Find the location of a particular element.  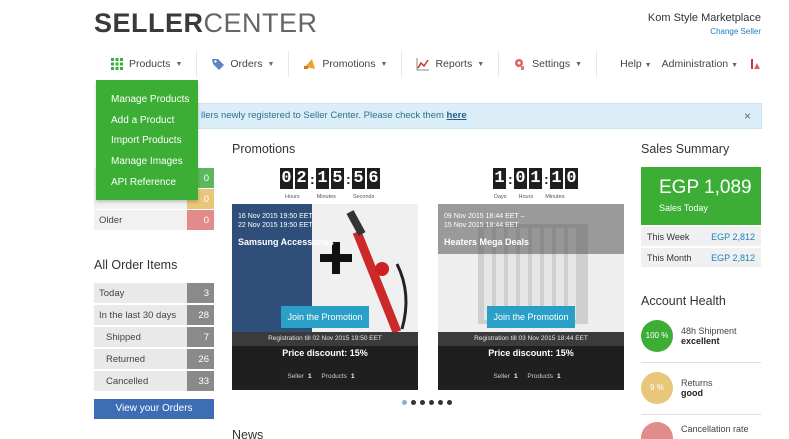

order-row-returned: Returned 26 is located at coordinates (154, 359).